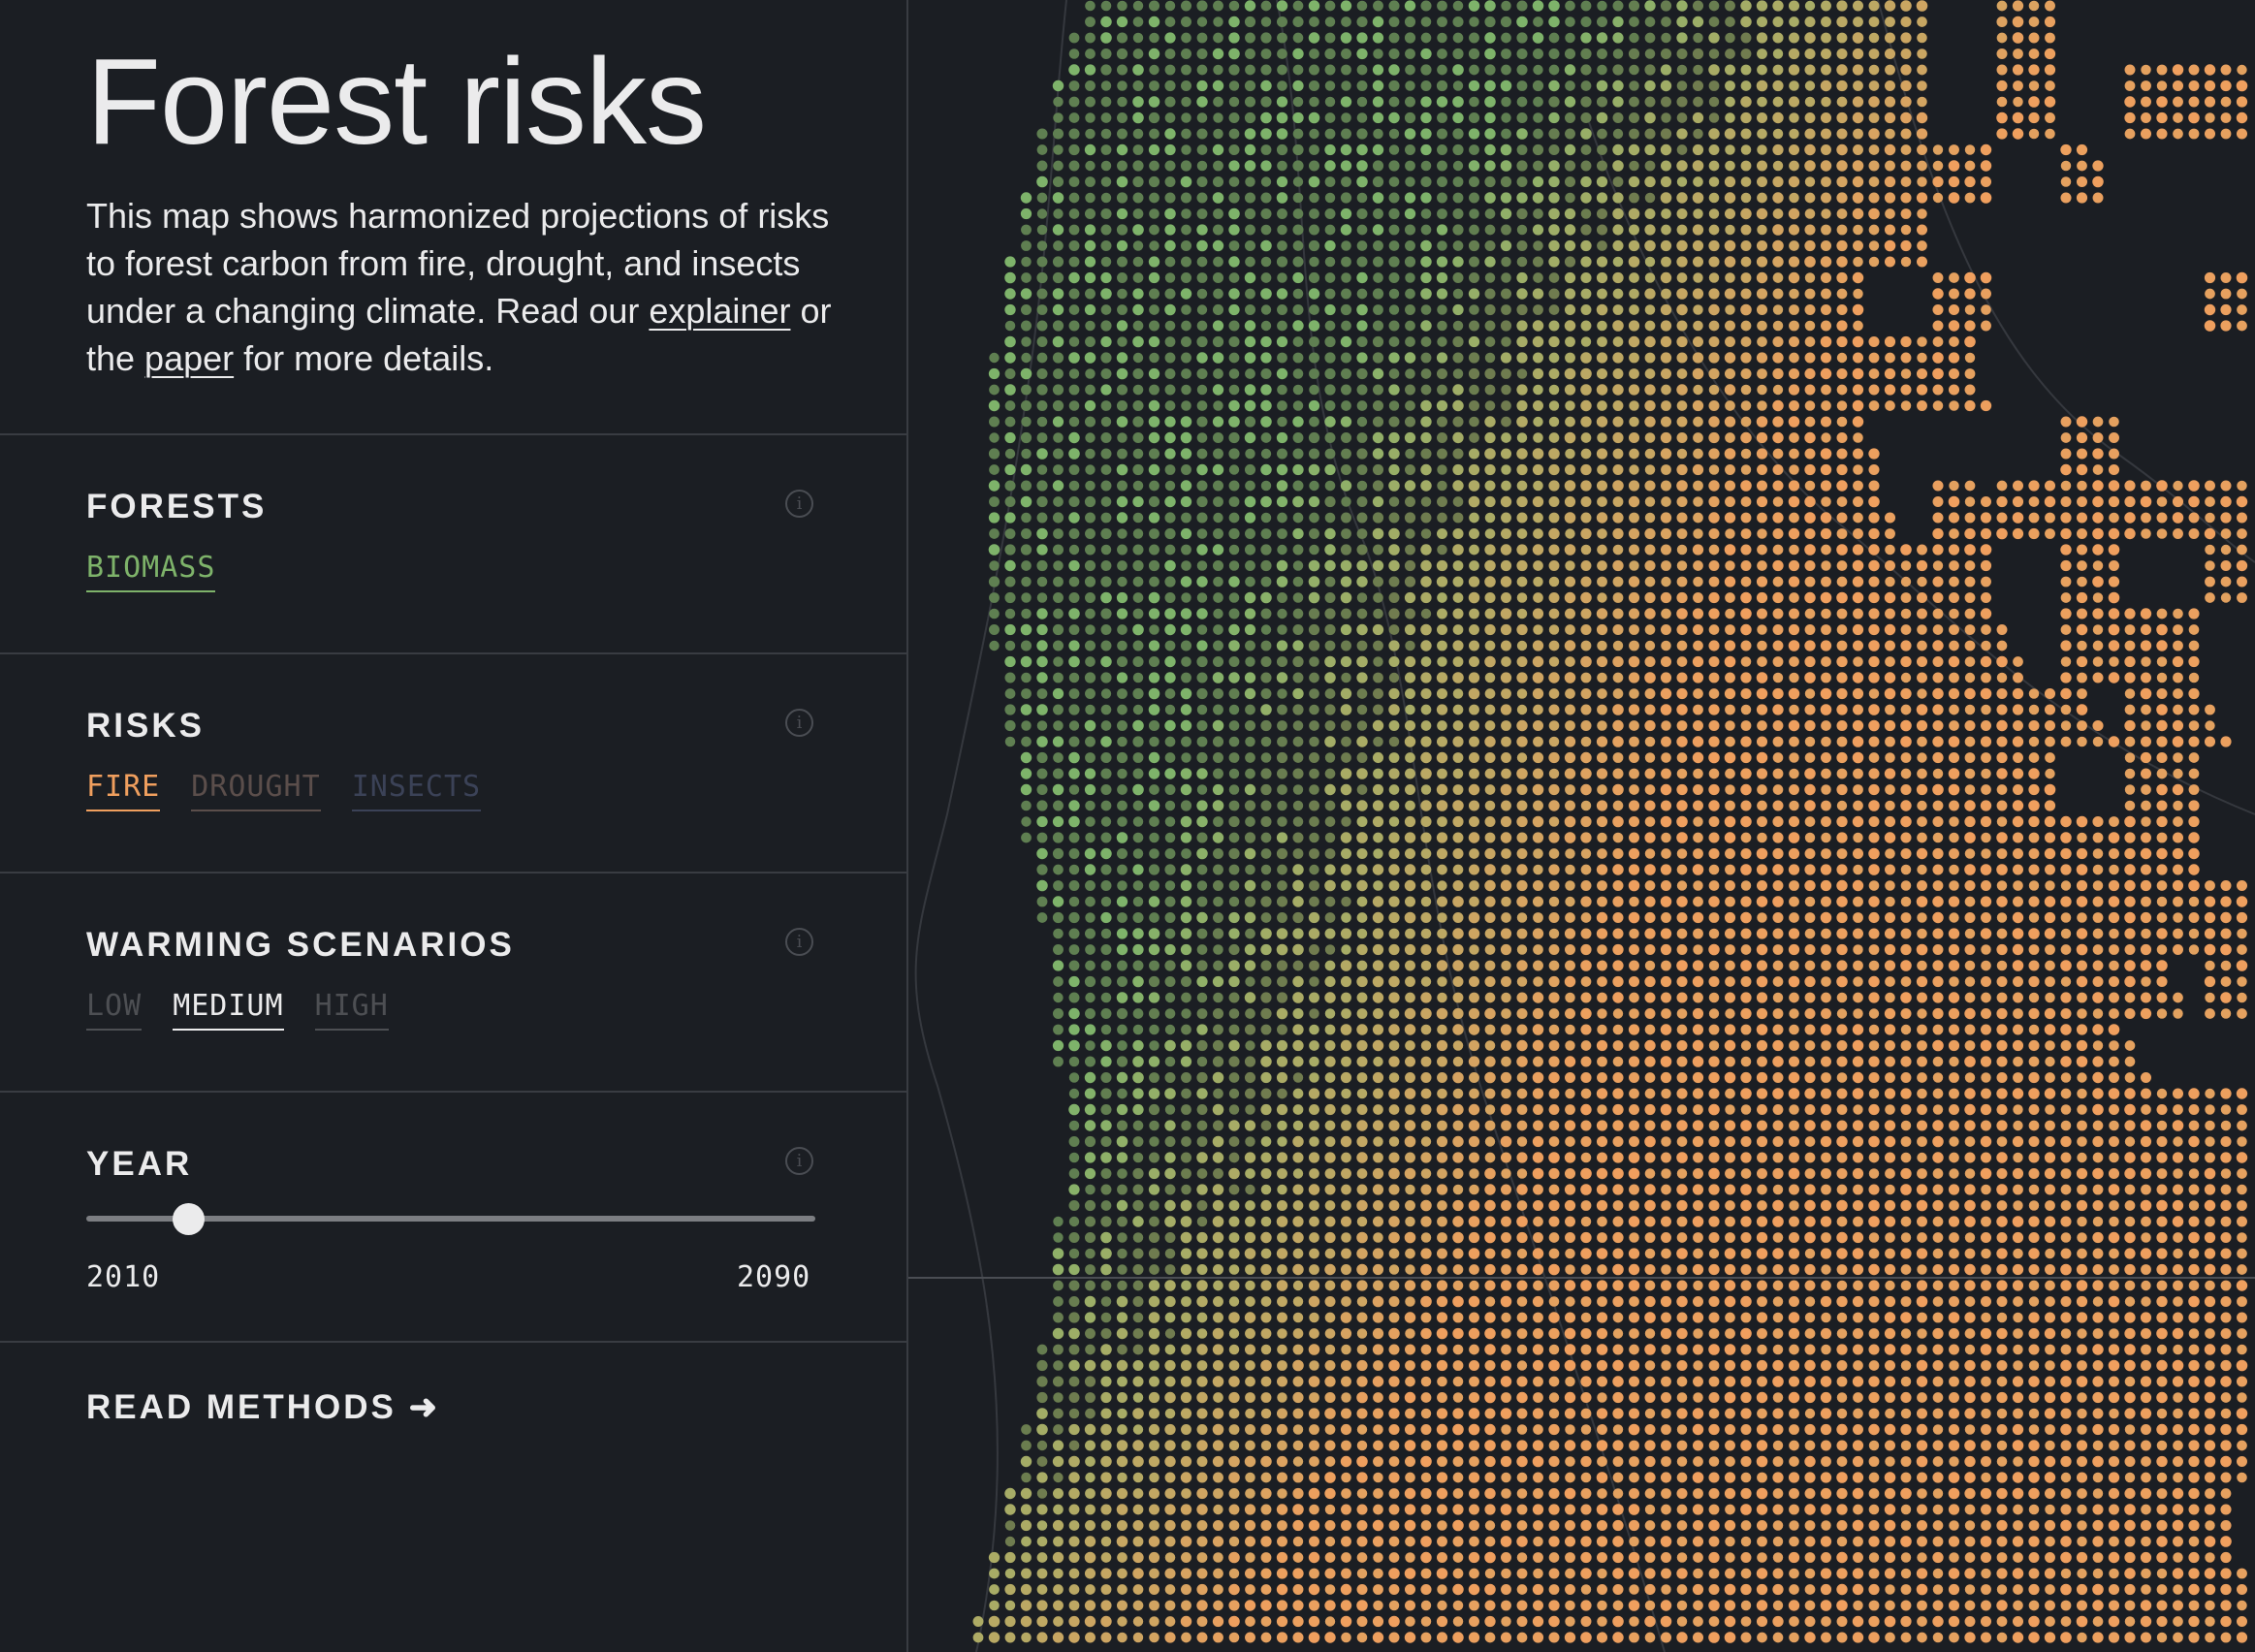  I want to click on option-low: LOW, so click(114, 1010).